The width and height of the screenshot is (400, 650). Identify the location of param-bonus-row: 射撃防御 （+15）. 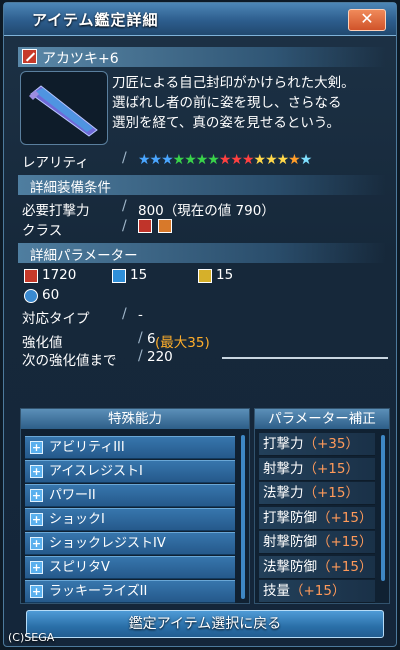
(317, 542).